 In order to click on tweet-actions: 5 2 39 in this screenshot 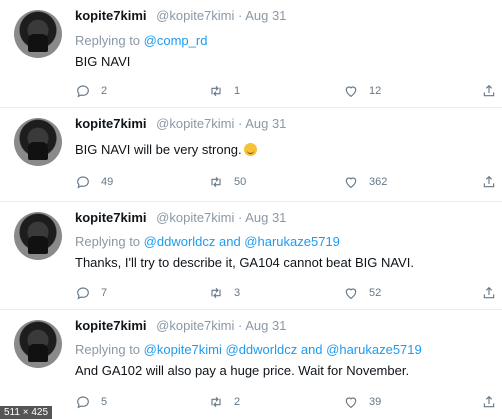, I will do `click(285, 404)`.